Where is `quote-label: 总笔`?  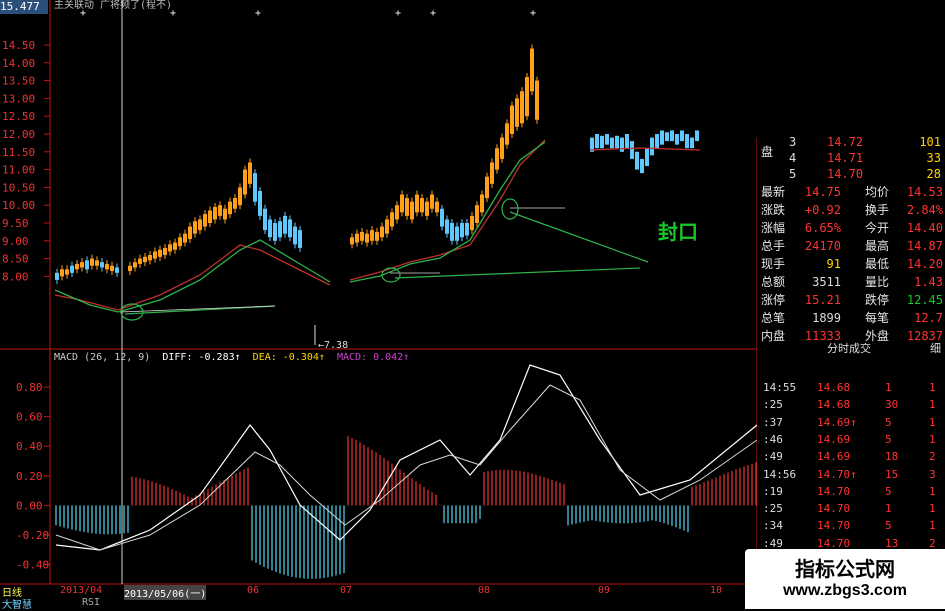 quote-label: 总笔 is located at coordinates (773, 318).